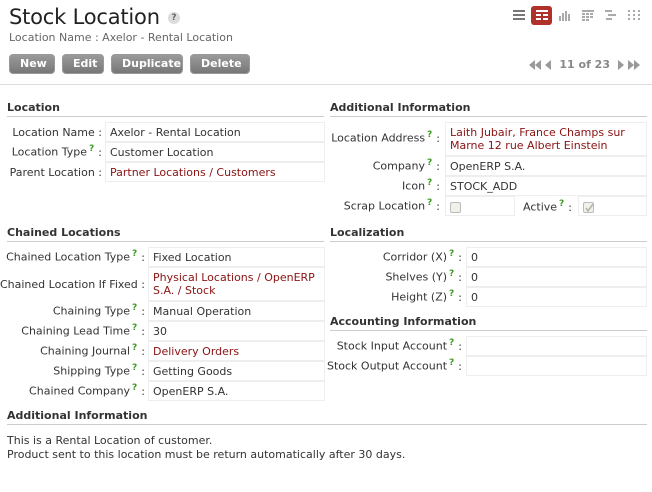 This screenshot has width=652, height=492. I want to click on stock-input-account-label: Stock Input Account?:, so click(399, 345).